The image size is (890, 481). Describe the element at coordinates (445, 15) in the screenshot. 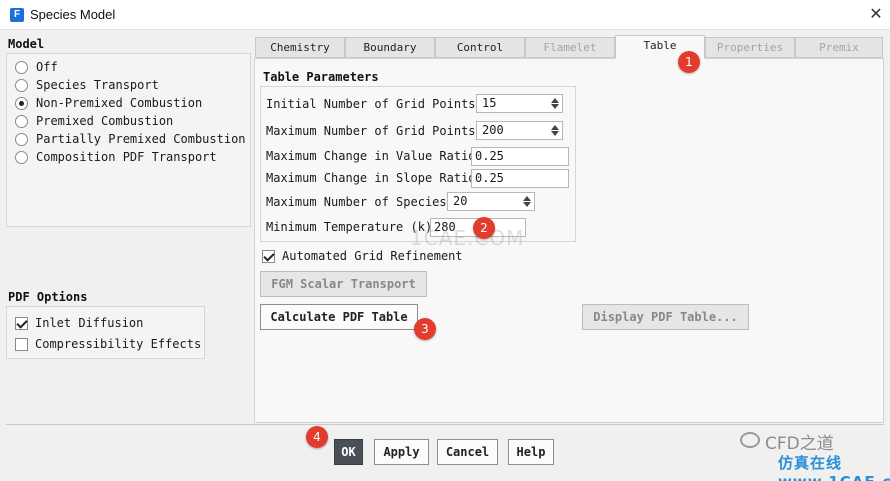

I see `title-bar: F Species Model ✕` at that location.